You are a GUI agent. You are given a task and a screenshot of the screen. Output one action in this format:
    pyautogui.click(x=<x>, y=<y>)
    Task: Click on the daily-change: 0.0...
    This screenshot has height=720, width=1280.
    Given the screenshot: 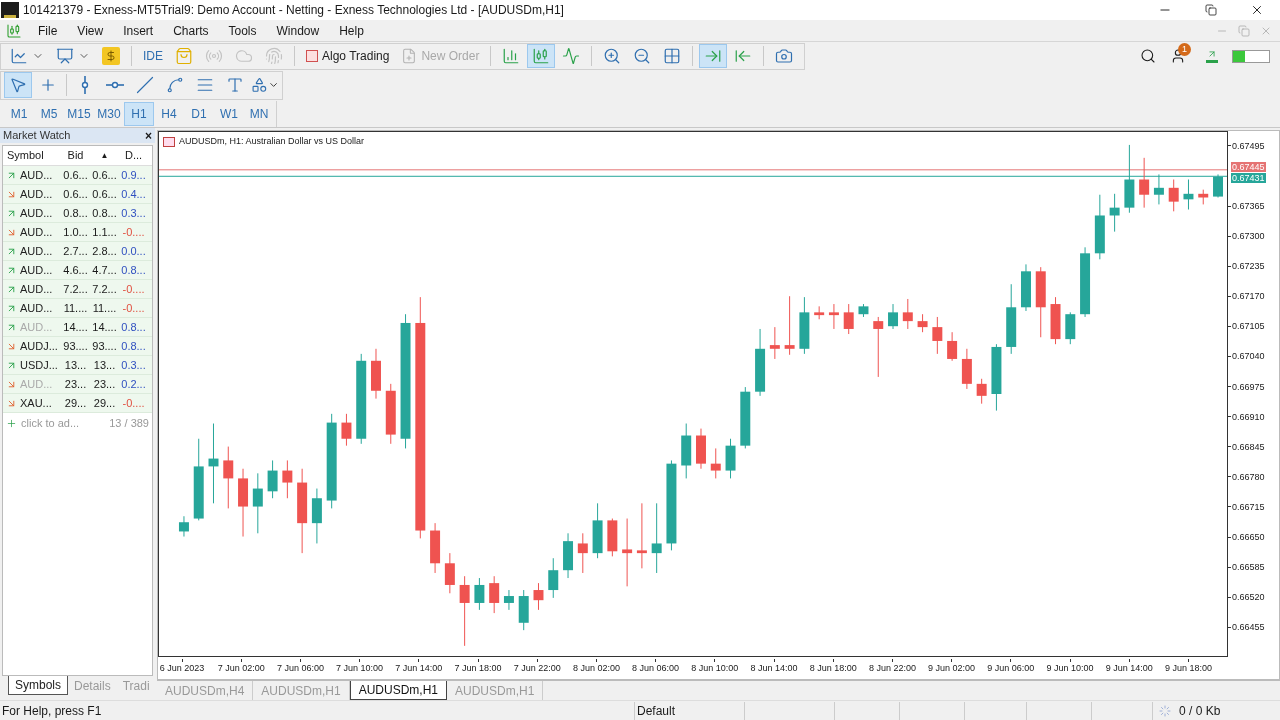 What is the action you would take?
    pyautogui.click(x=133, y=251)
    